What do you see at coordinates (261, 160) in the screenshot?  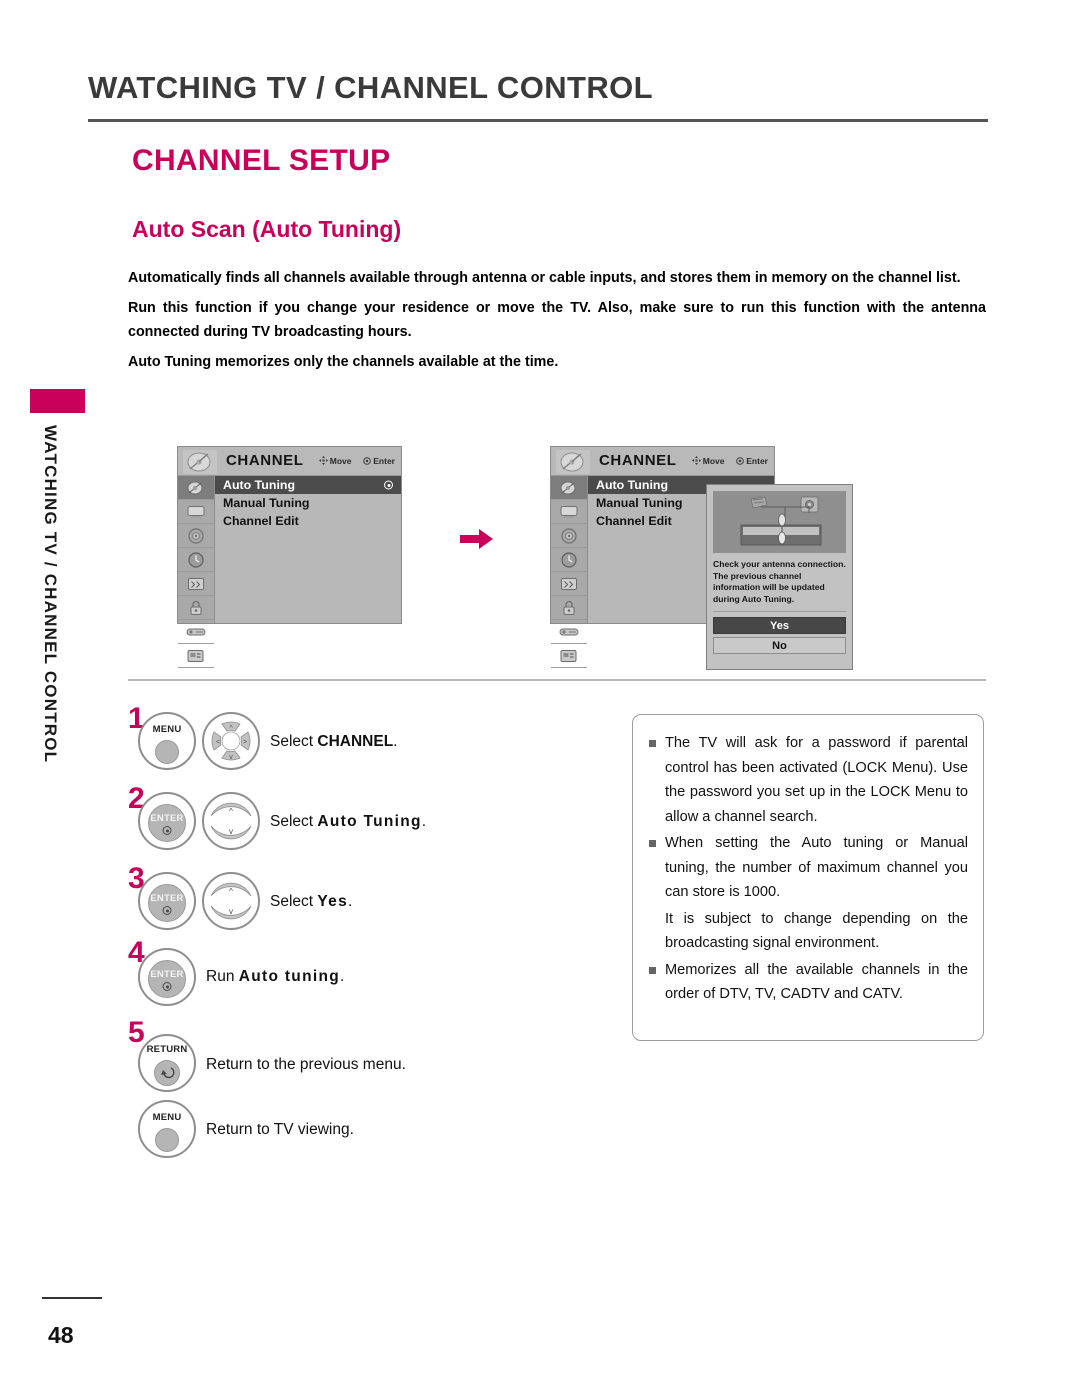 I see `section-title: CHANNEL SETUP` at bounding box center [261, 160].